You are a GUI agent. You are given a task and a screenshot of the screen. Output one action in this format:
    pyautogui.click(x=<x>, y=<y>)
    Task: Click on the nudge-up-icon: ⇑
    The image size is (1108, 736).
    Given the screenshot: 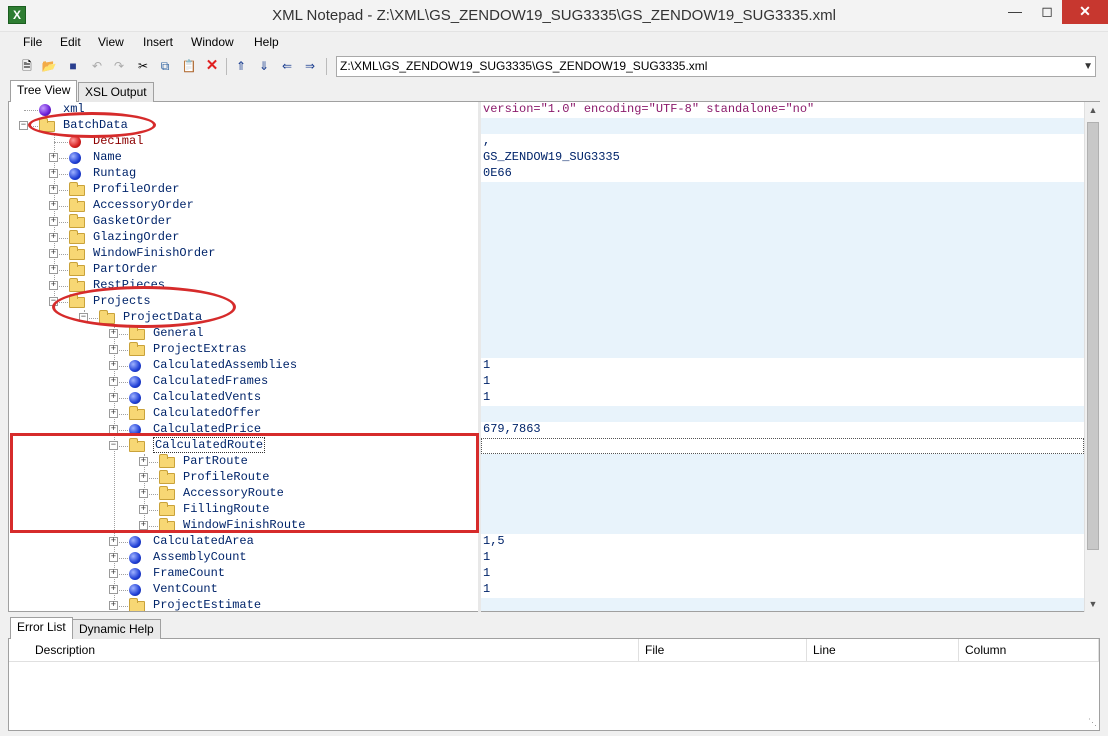 What is the action you would take?
    pyautogui.click(x=241, y=66)
    